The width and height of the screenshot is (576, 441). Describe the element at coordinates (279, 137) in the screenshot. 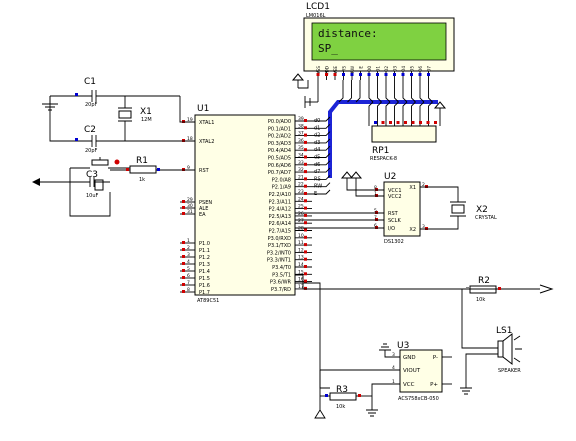

I see `u1-pin-name: P0.2/AD2` at that location.